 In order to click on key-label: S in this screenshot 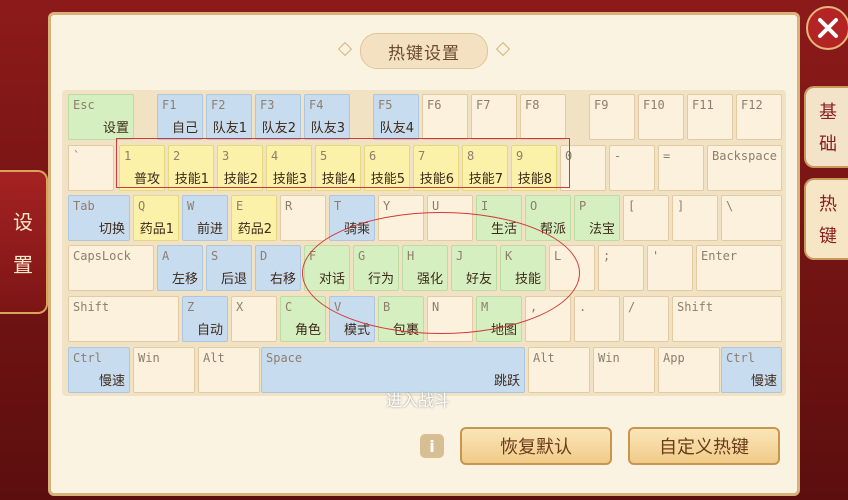, I will do `click(215, 256)`.